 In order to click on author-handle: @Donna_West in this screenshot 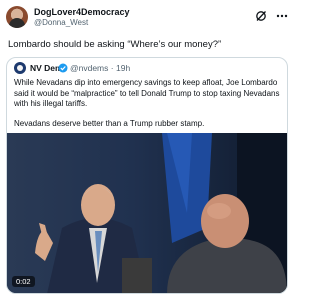, I will do `click(61, 22)`.